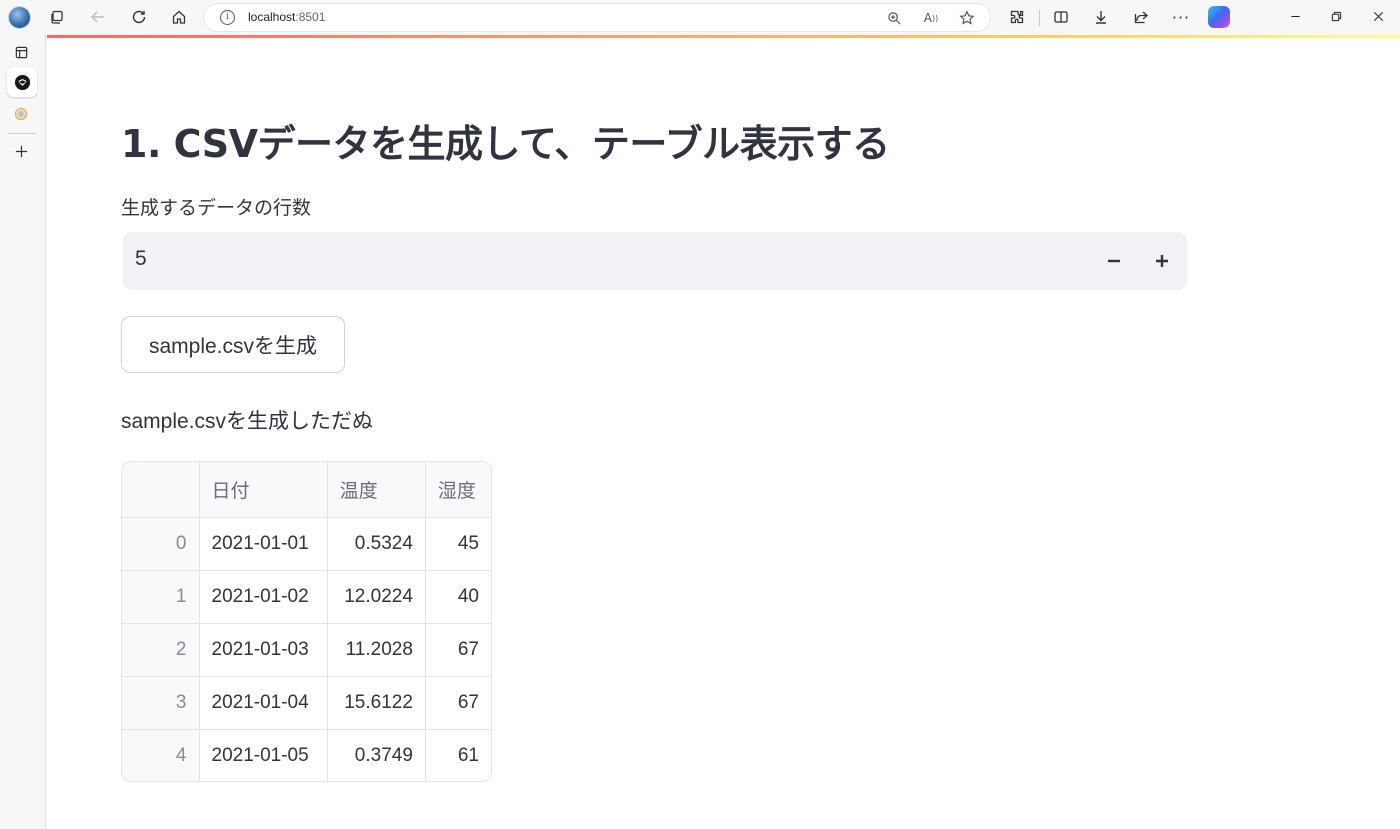 This screenshot has width=1400, height=829. Describe the element at coordinates (22, 82) in the screenshot. I see `streamlit-tab-icon` at that location.